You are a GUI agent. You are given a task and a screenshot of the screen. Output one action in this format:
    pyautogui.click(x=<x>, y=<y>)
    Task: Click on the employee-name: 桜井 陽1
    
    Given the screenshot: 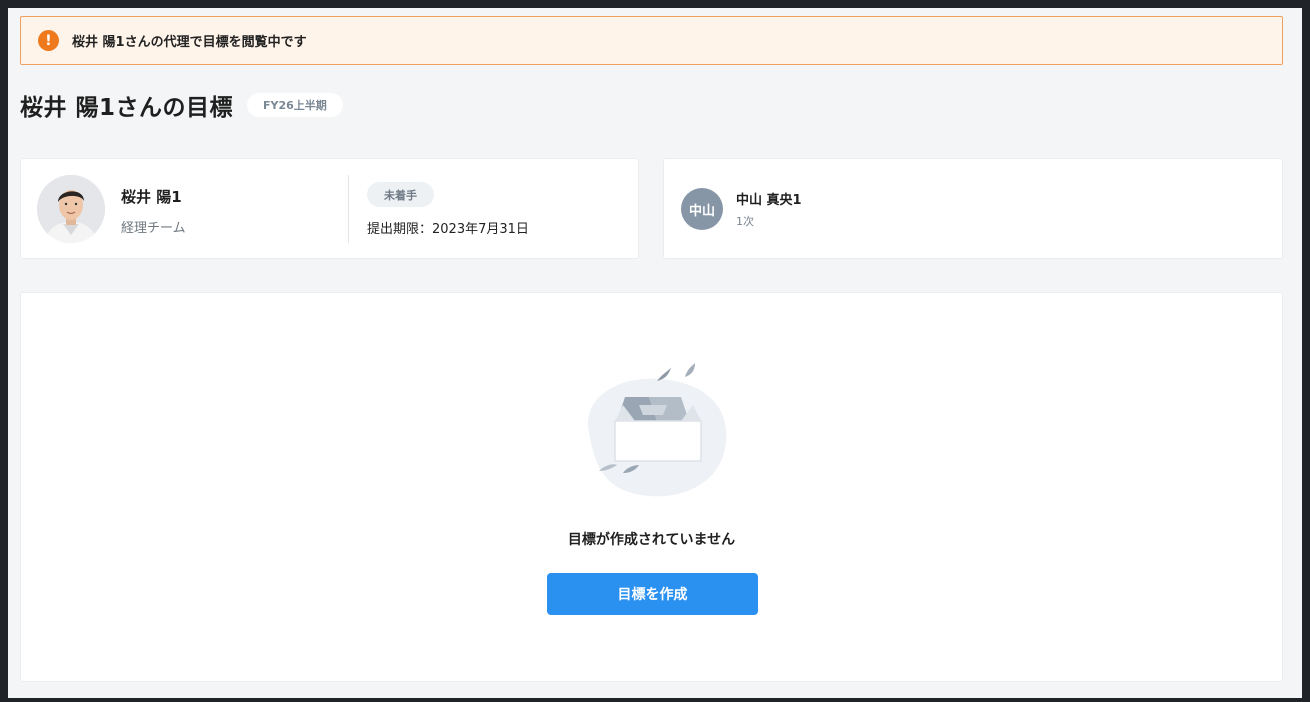 What is the action you would take?
    pyautogui.click(x=151, y=197)
    